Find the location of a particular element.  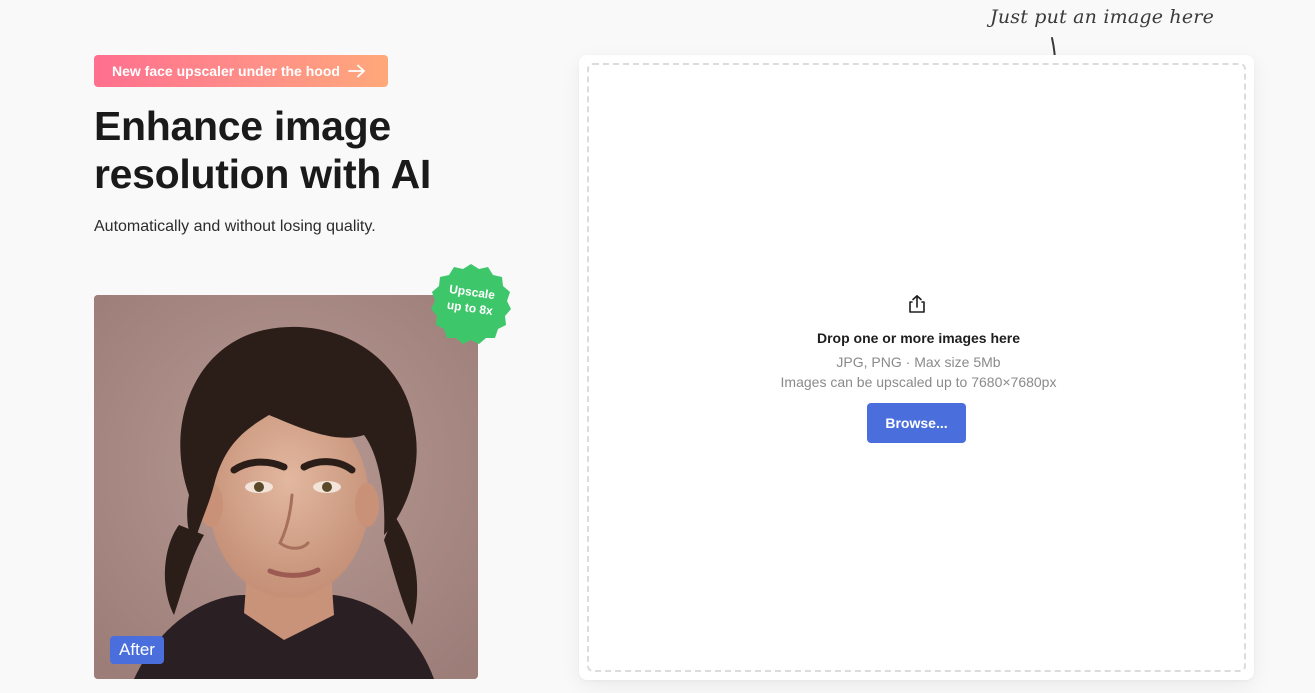

promo-label: New face upscaler under the hood is located at coordinates (226, 71).